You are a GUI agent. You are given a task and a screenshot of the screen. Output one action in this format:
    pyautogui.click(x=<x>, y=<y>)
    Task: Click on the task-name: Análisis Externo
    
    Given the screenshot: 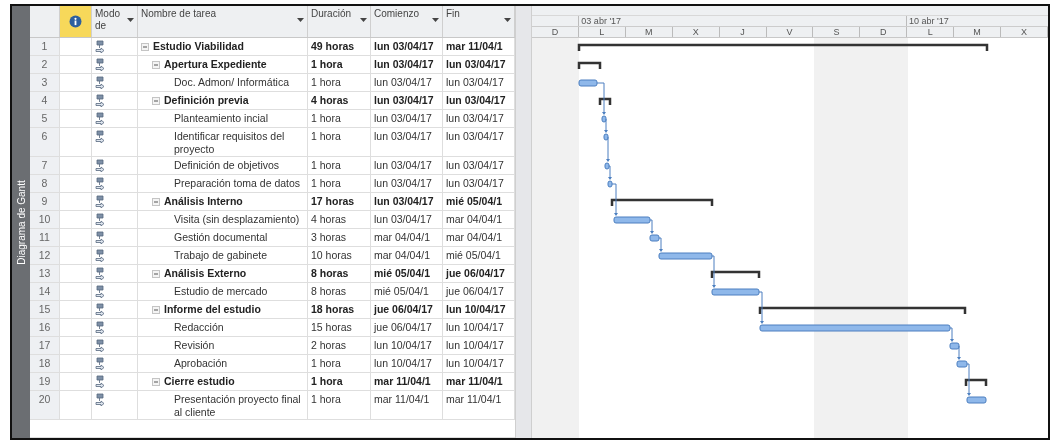 What is the action you would take?
    pyautogui.click(x=205, y=273)
    